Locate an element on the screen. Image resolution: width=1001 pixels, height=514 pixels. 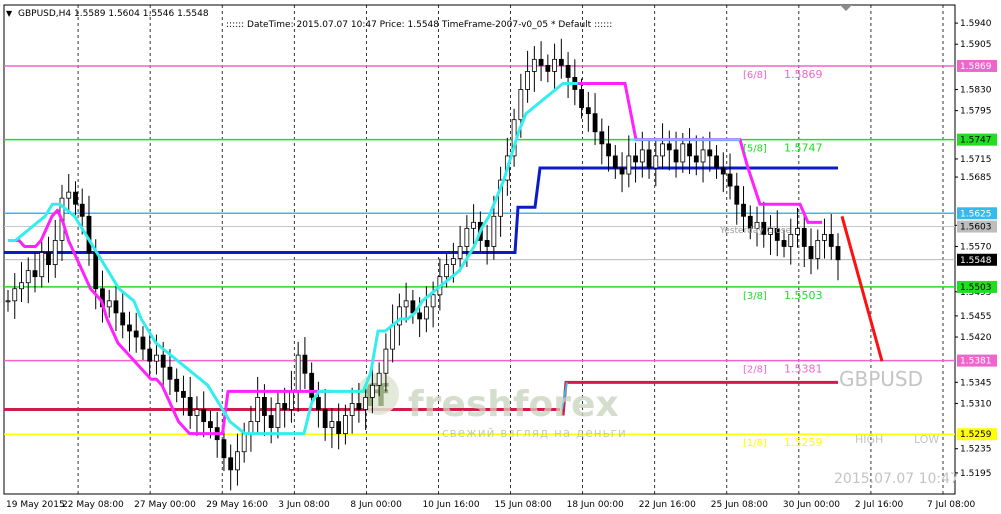
x-tick-label: 19 May 2015 is located at coordinates (35, 505).